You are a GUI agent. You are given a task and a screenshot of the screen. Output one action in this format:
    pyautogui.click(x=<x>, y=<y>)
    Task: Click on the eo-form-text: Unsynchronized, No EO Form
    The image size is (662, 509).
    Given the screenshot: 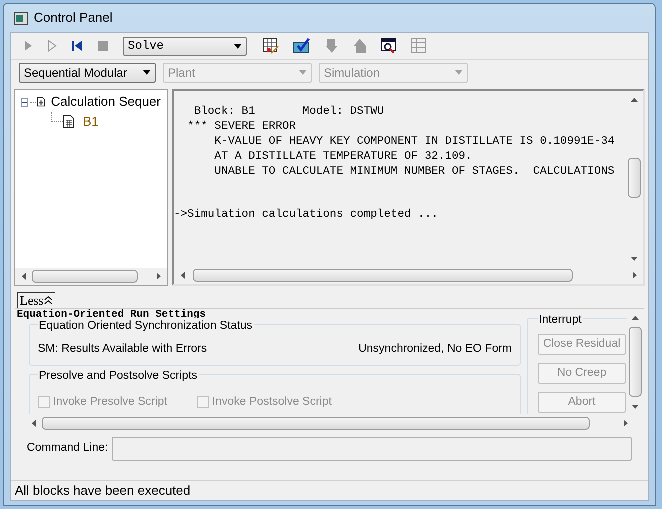 What is the action you would take?
    pyautogui.click(x=435, y=350)
    